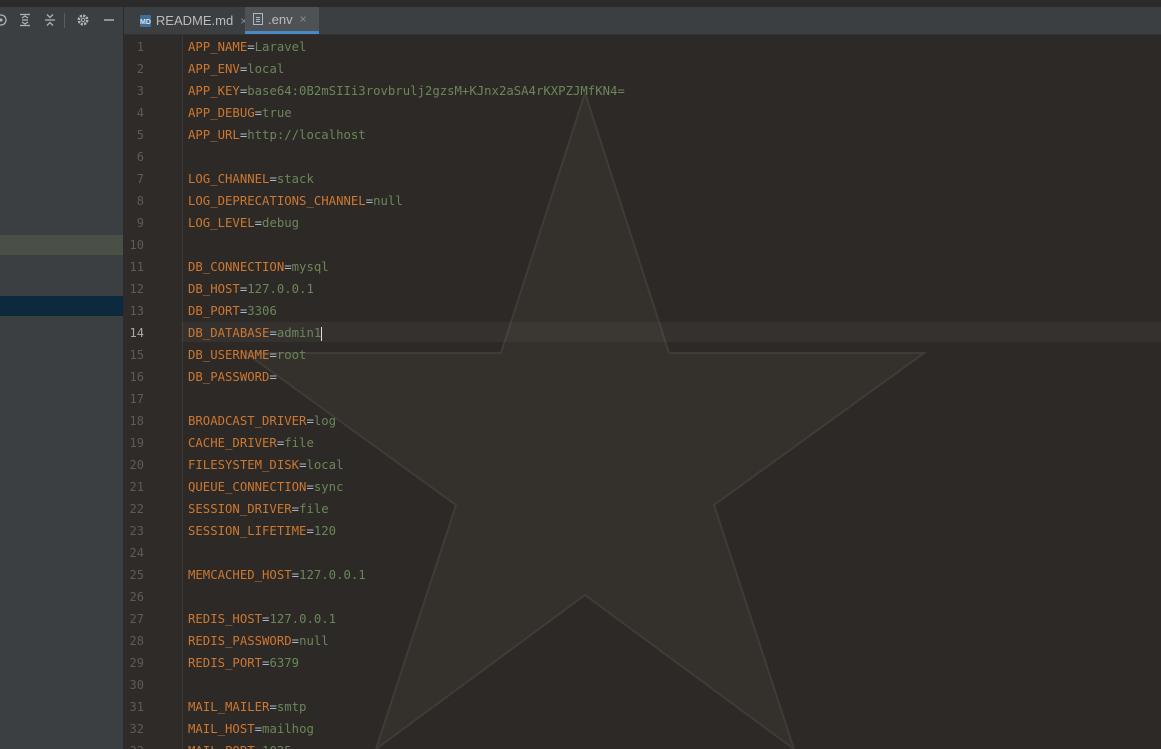 The image size is (1161, 749). Describe the element at coordinates (642, 47) in the screenshot. I see `code-line: 1 APP_NAME=Laravel` at that location.